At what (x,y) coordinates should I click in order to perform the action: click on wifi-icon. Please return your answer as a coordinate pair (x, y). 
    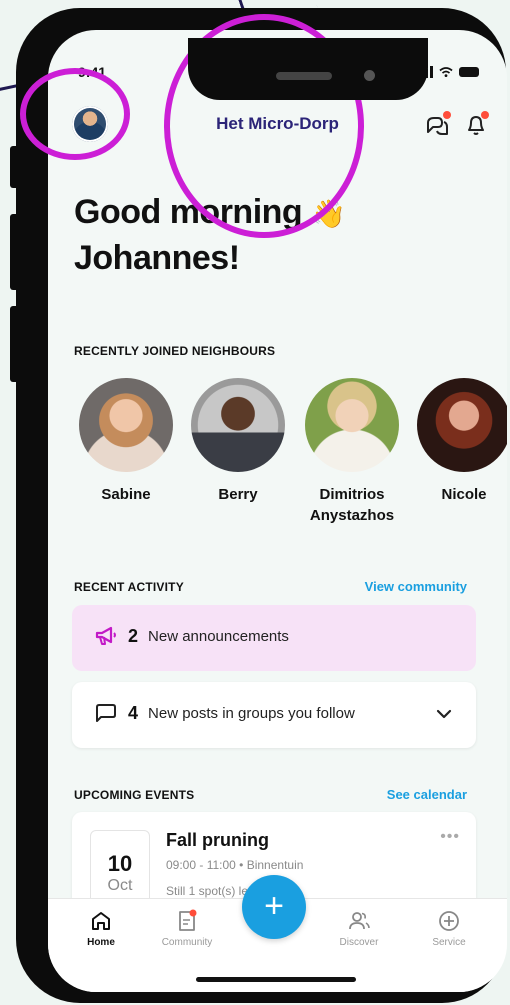
    Looking at the image, I should click on (446, 72).